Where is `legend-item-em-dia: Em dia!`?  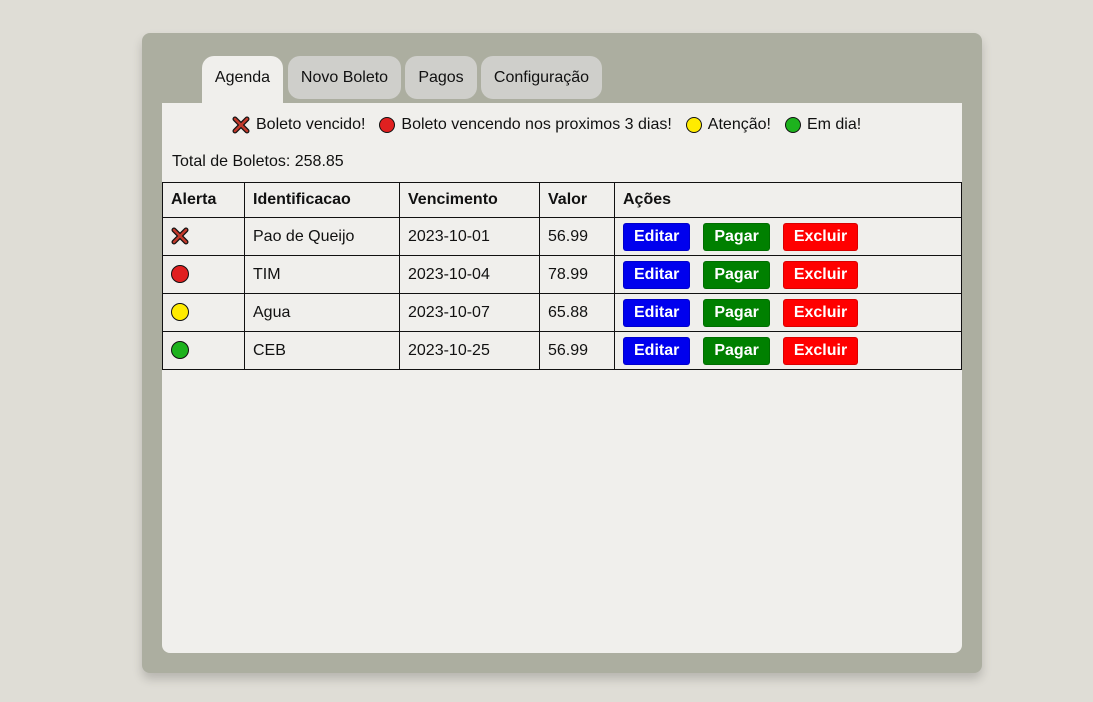
legend-item-em-dia: Em dia! is located at coordinates (823, 125).